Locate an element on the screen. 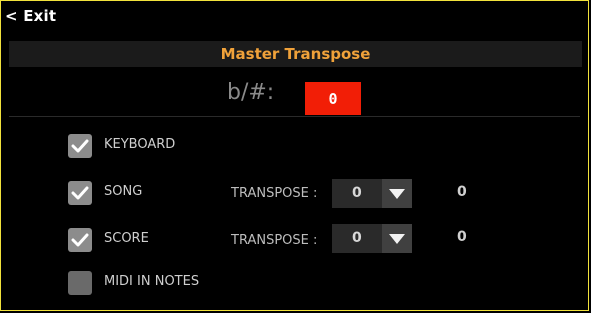 The image size is (591, 313). song-checkbox is located at coordinates (80, 193).